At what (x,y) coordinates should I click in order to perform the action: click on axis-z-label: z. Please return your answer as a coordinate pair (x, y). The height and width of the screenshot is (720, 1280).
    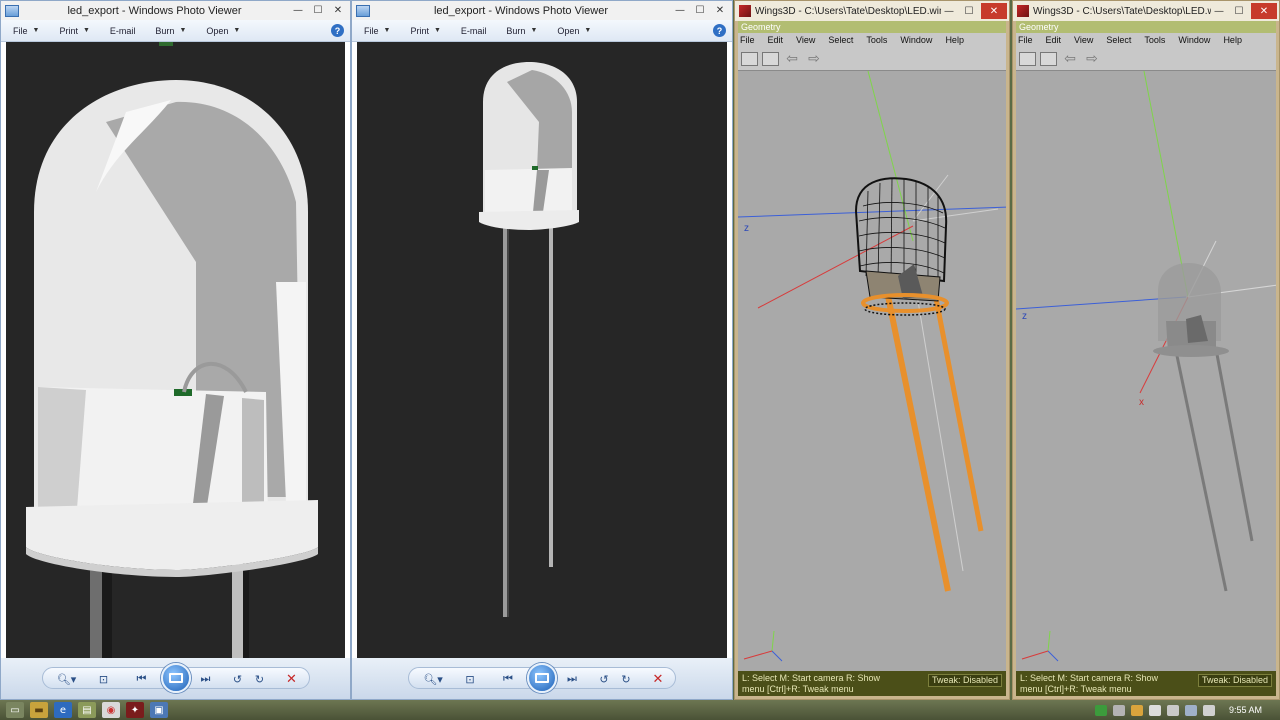
    Looking at the image, I should click on (1024, 316).